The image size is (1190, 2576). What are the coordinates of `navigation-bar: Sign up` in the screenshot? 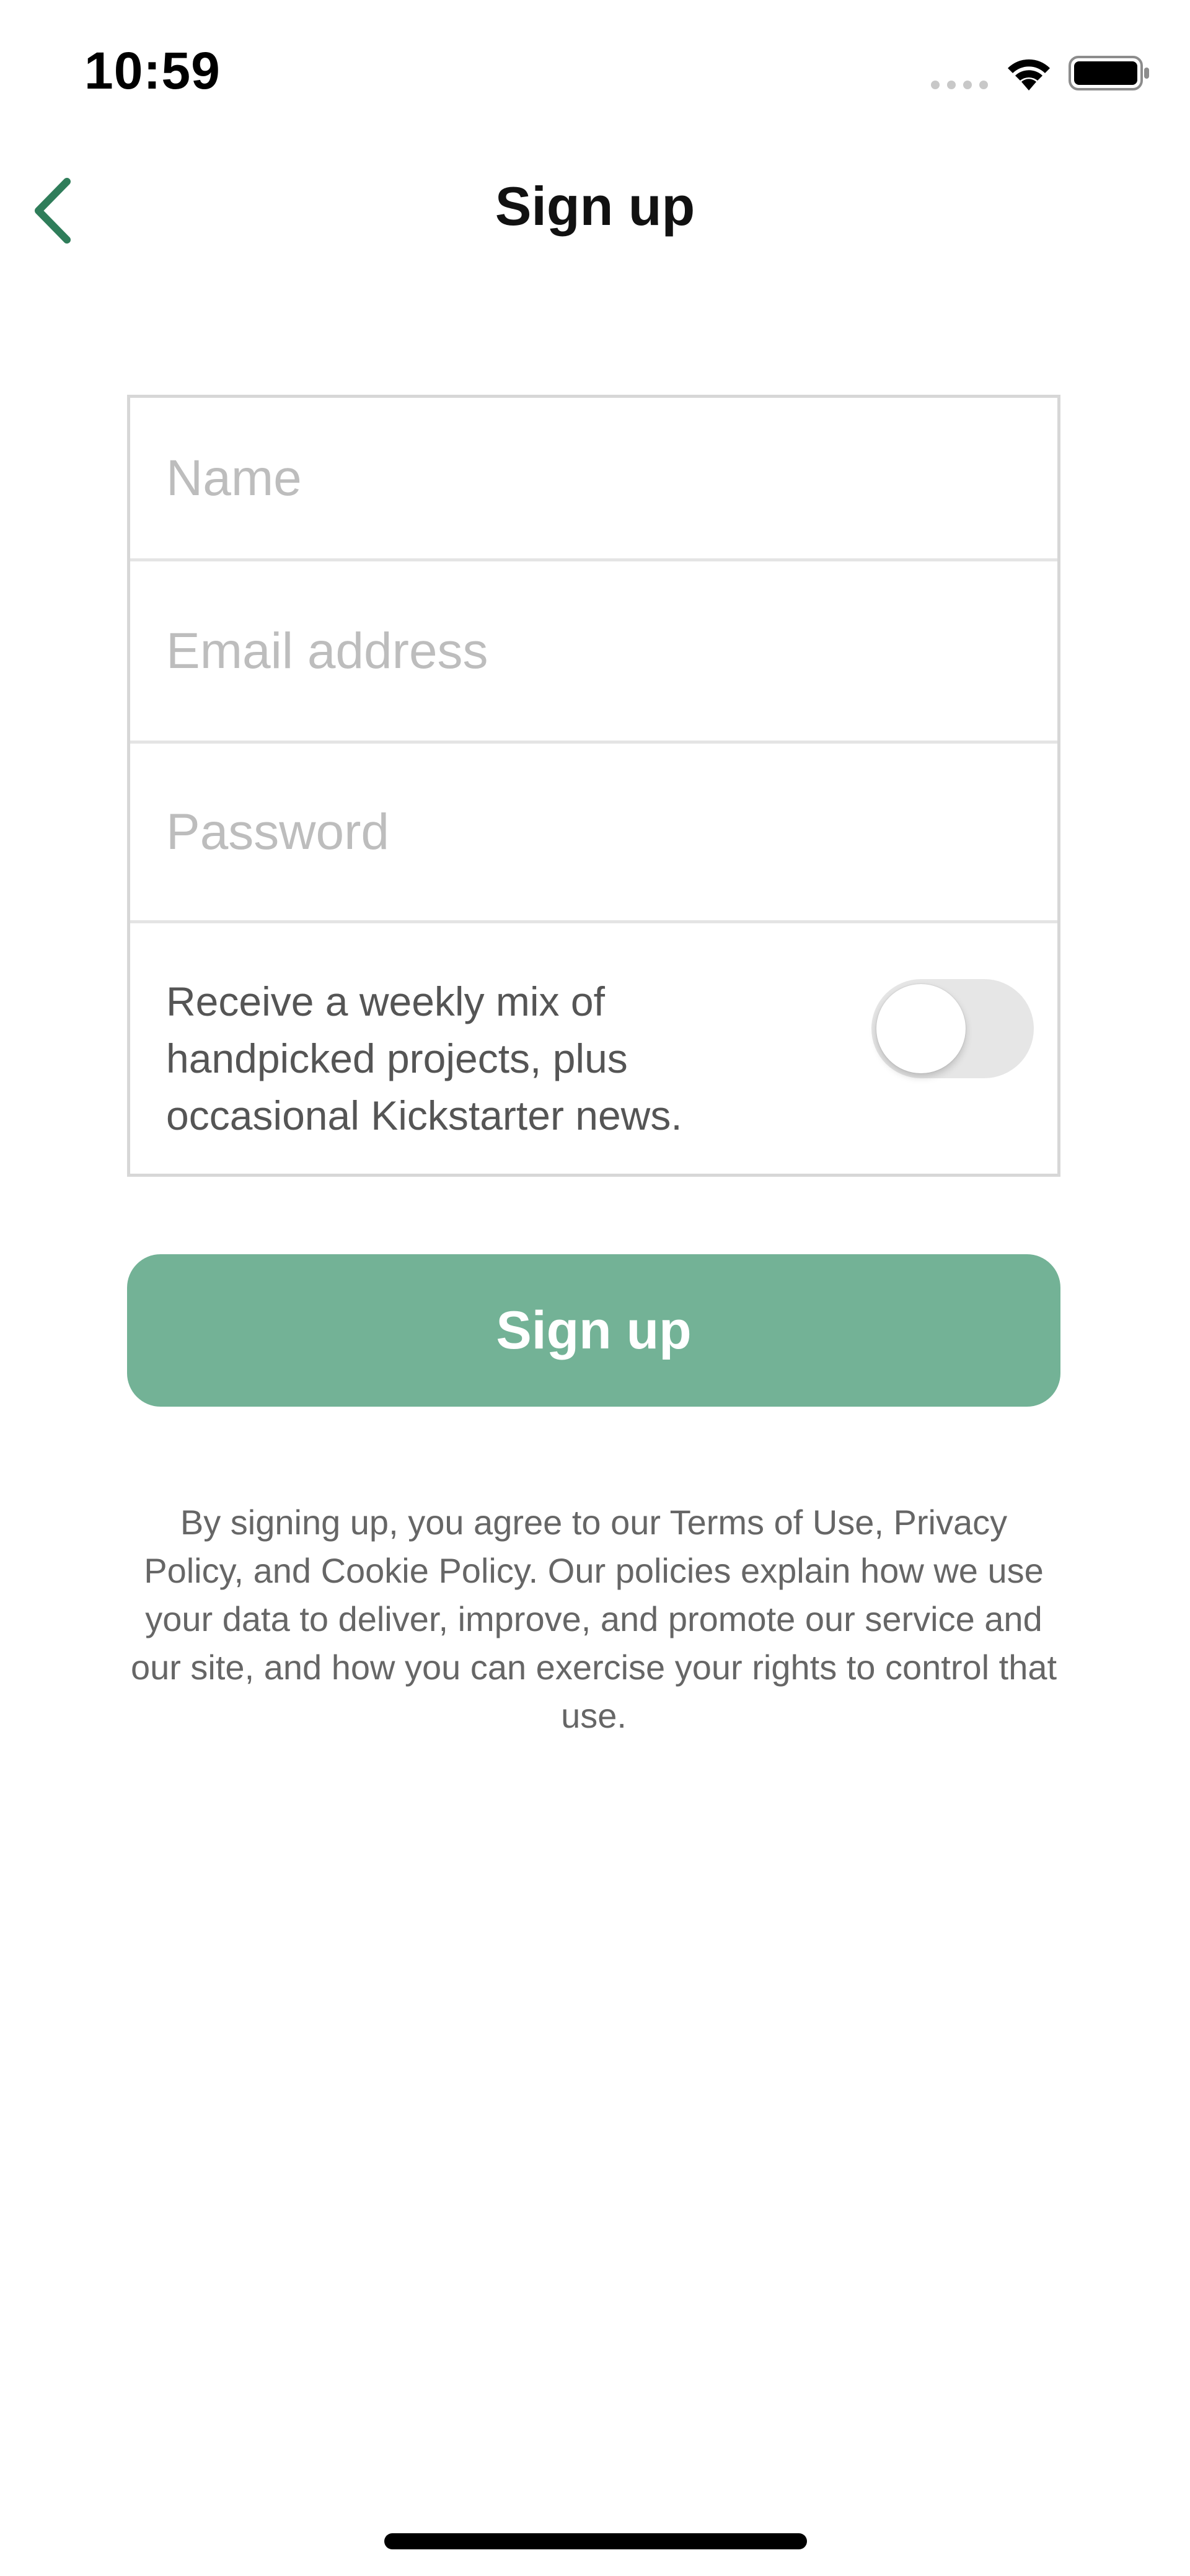 It's located at (595, 211).